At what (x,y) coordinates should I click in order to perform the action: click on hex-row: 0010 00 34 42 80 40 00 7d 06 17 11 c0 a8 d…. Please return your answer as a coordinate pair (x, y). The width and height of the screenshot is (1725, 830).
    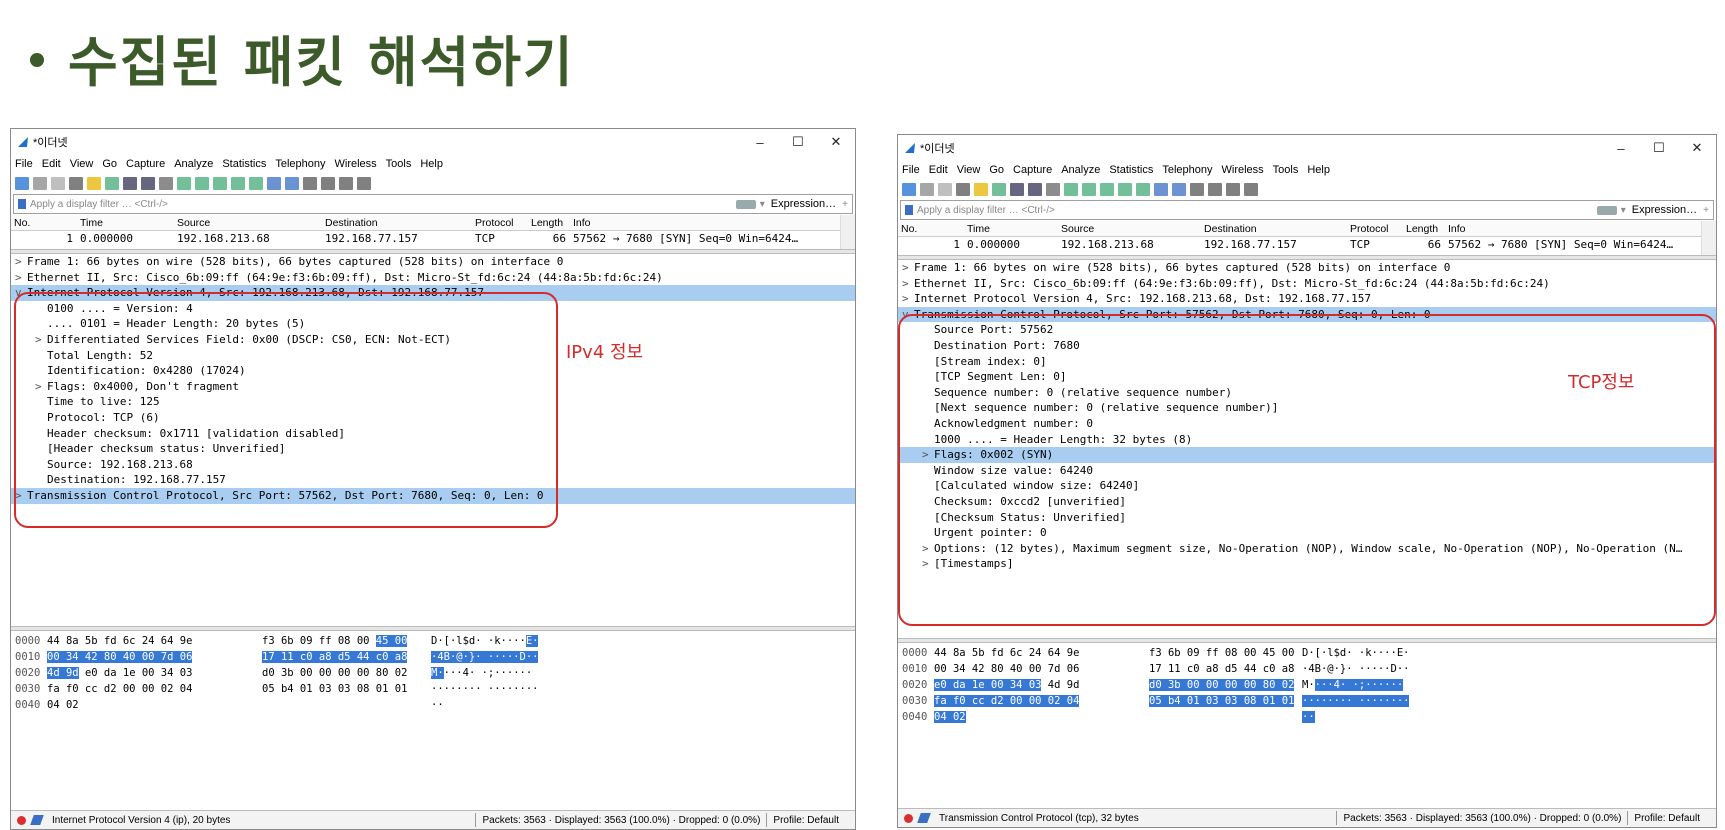
    Looking at the image, I should click on (433, 657).